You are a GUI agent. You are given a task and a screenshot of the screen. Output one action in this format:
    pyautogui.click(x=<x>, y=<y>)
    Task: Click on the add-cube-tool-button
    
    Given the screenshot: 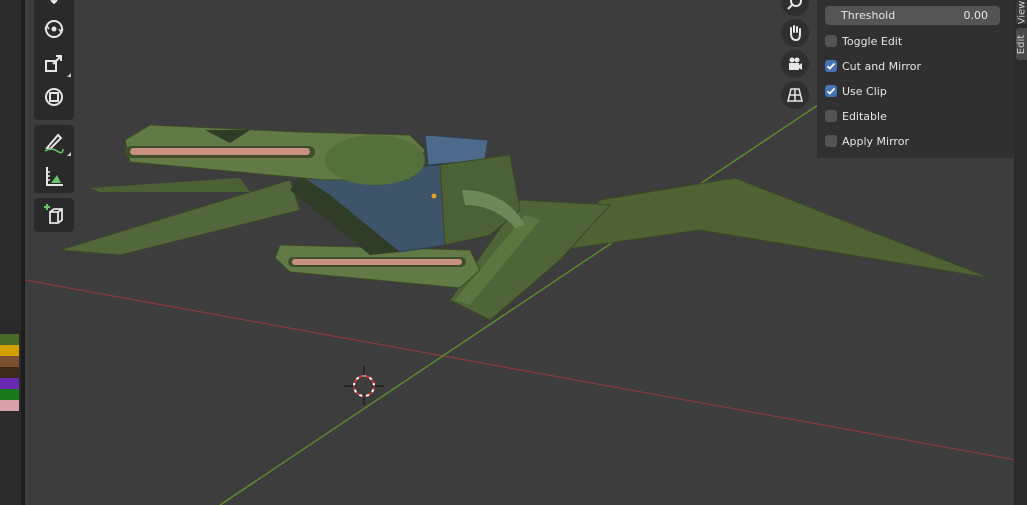 What is the action you would take?
    pyautogui.click(x=54, y=215)
    